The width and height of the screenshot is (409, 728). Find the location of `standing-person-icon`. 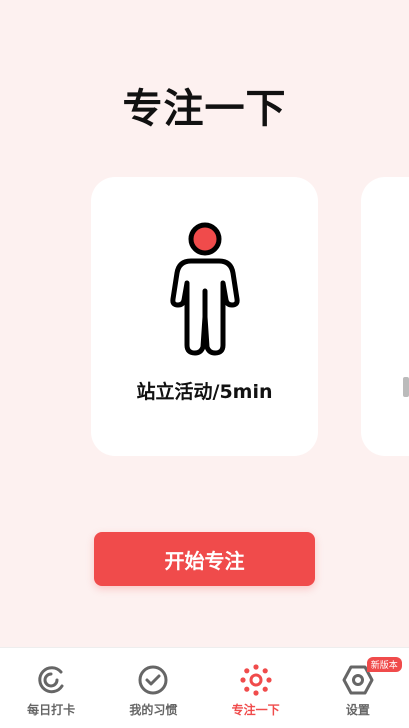

standing-person-icon is located at coordinates (205, 289).